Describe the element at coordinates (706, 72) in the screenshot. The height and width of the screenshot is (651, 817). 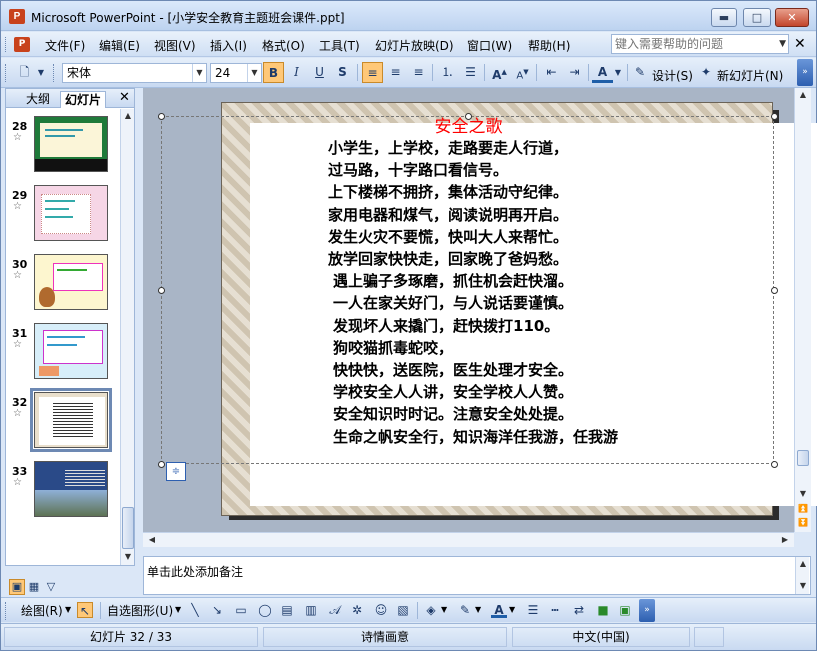
I see `new-slide-icon: ✦` at that location.